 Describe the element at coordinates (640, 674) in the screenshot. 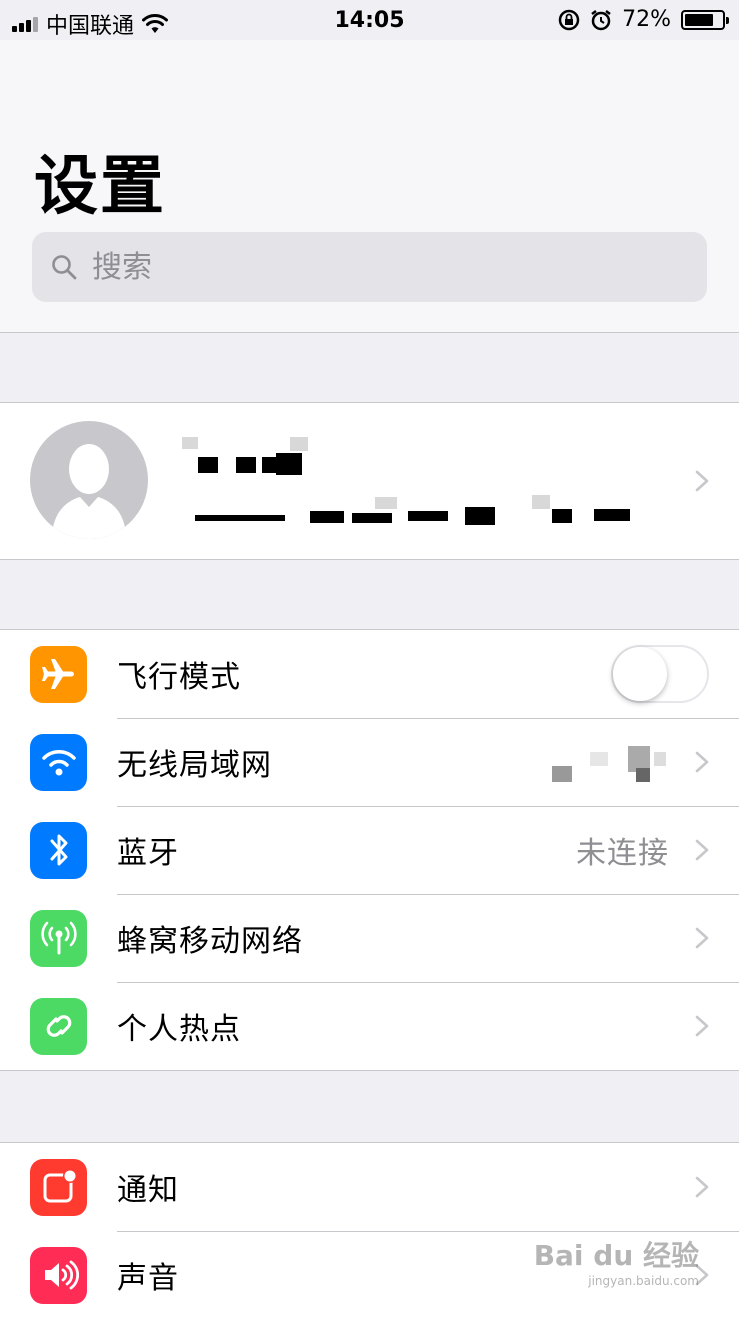

I see `toggle-knob` at that location.